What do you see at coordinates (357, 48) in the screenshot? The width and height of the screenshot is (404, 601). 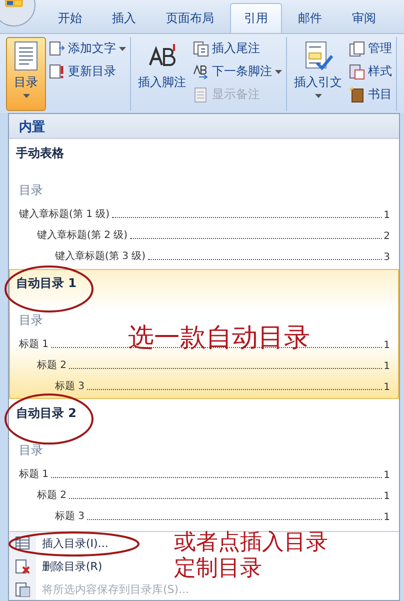 I see `manage-icon` at bounding box center [357, 48].